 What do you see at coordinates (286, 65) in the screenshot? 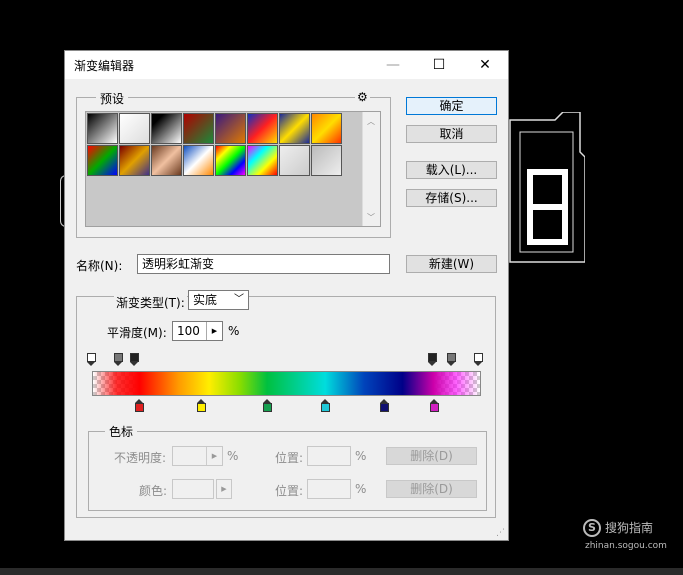
I see `title-bar: 渐变编辑器 — ☐ ✕` at bounding box center [286, 65].